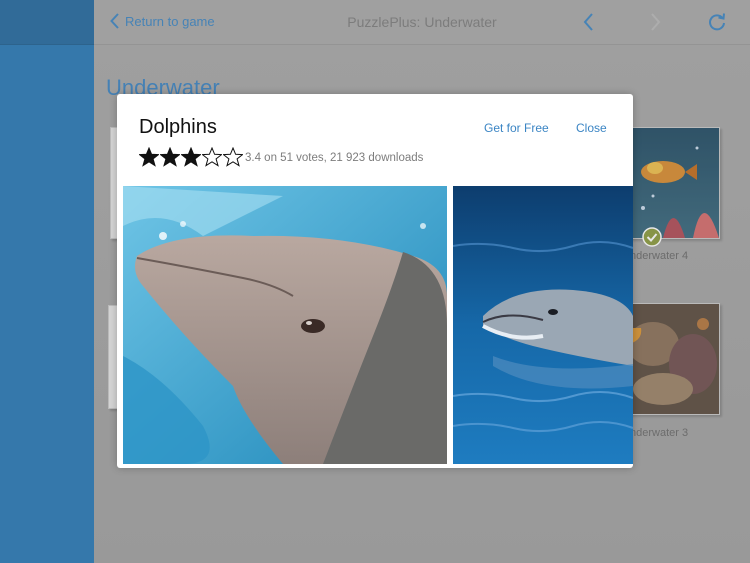  I want to click on rating-summary: 3.4 on 51 votes, 21 923 downloads, so click(334, 158).